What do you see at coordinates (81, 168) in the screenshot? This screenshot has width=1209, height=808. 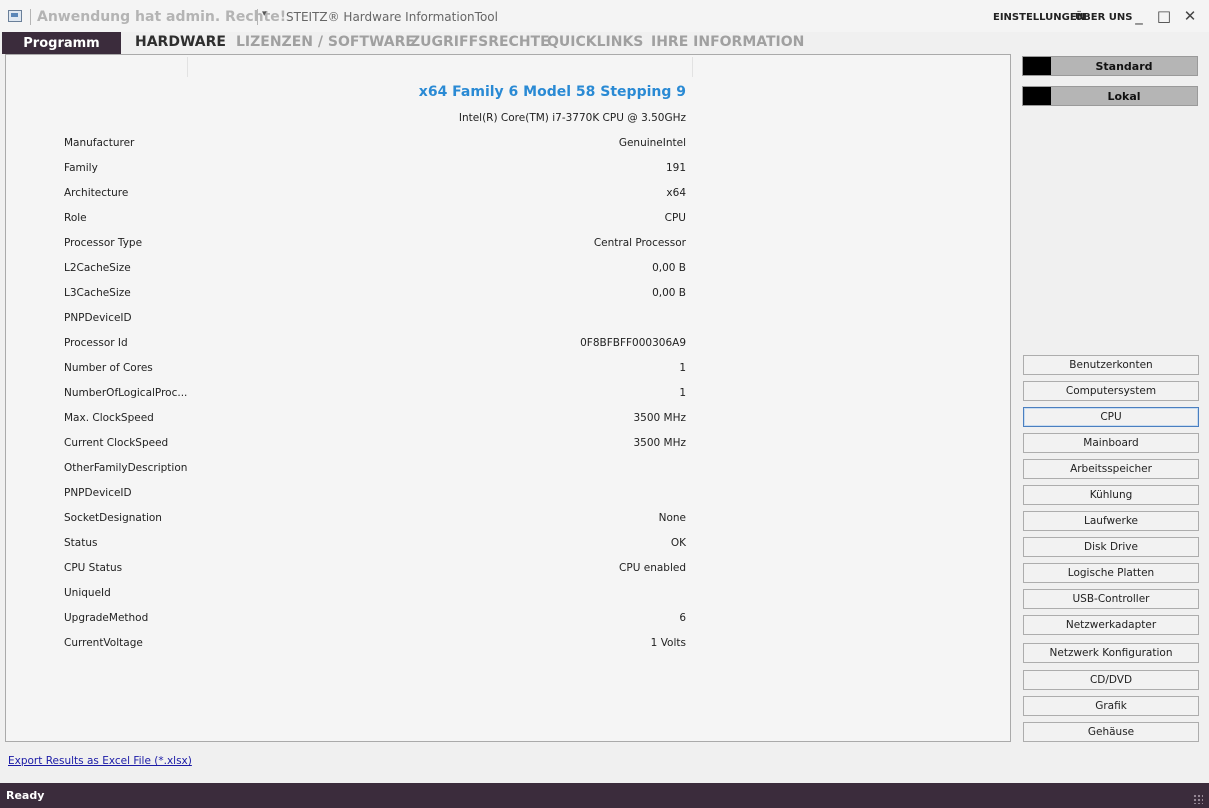 I see `property-label: Family` at bounding box center [81, 168].